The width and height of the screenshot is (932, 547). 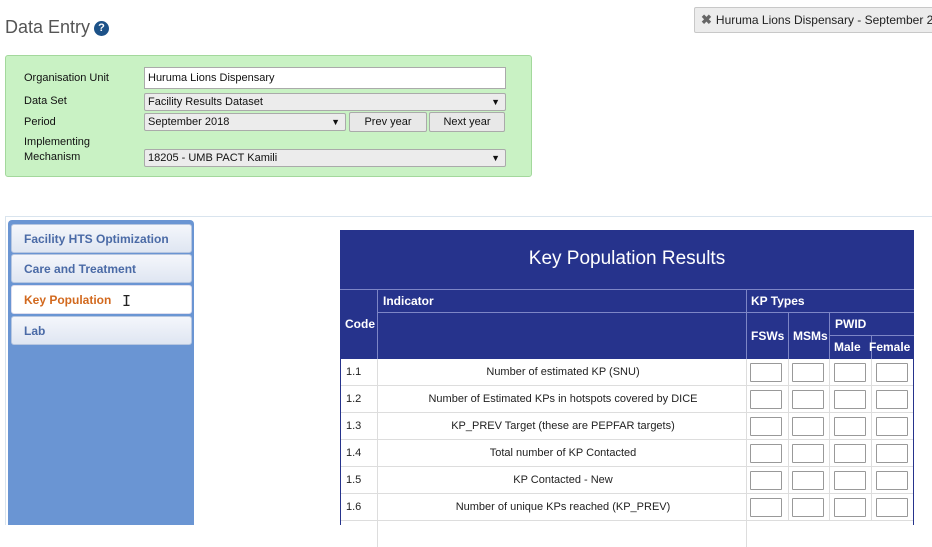 What do you see at coordinates (101, 299) in the screenshot?
I see `tab-key-population: Key Population` at bounding box center [101, 299].